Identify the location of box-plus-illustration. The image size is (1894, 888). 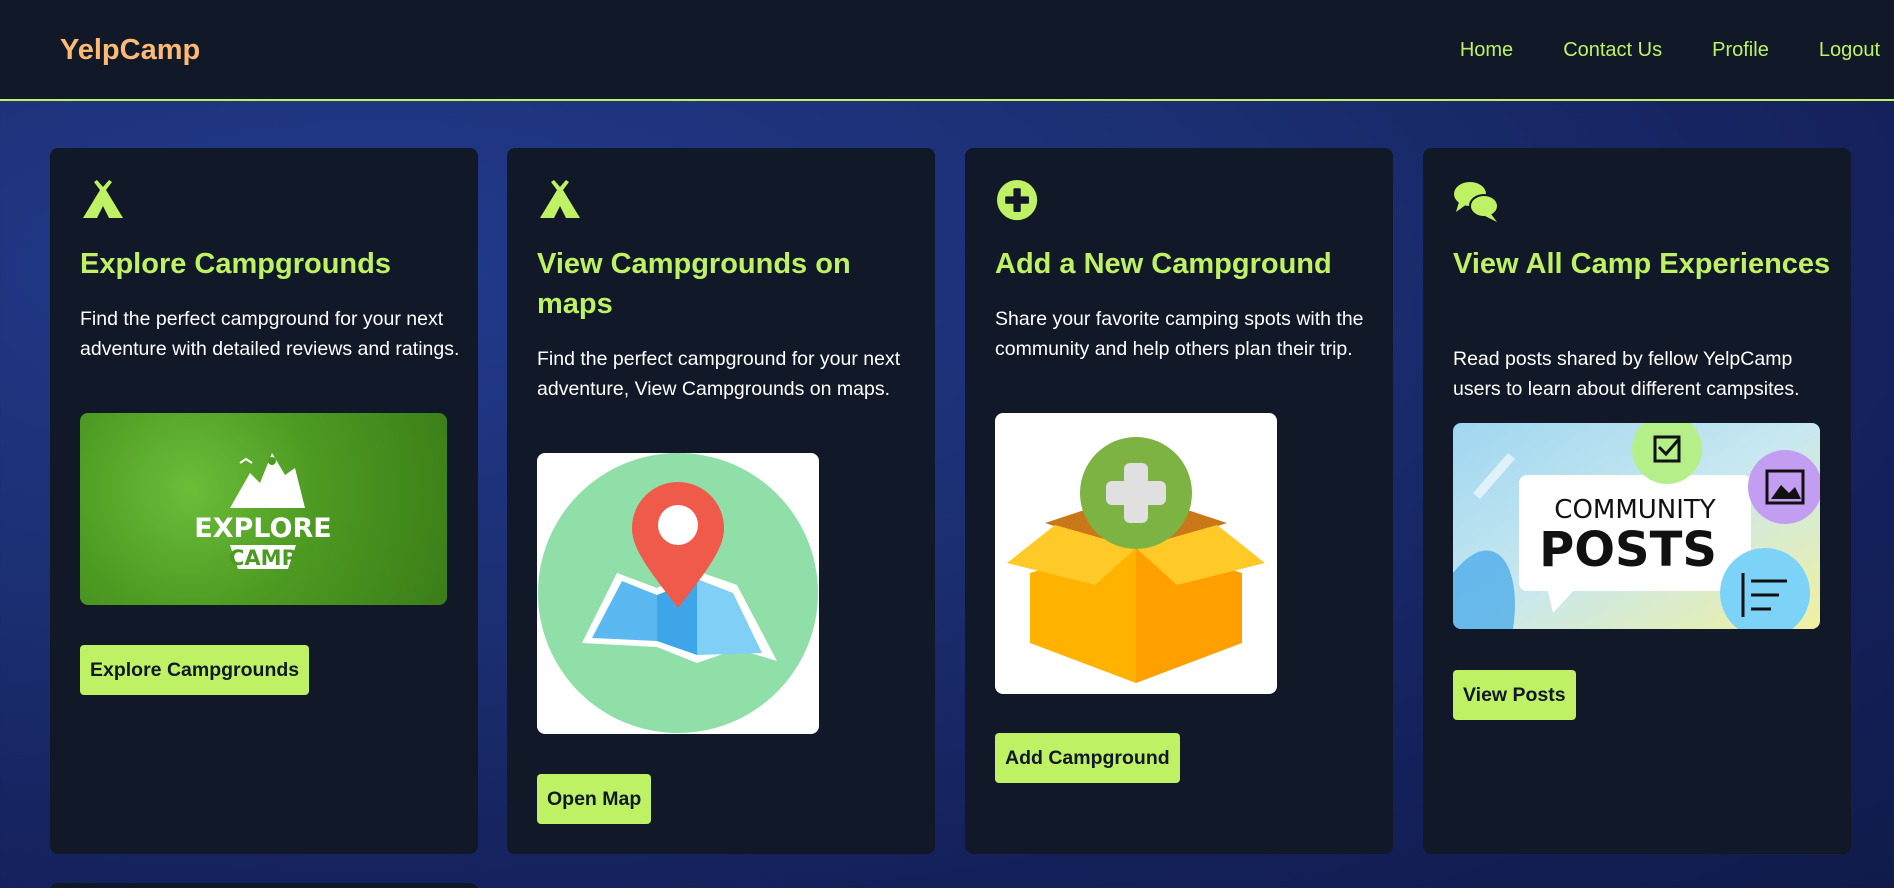
(1136, 560).